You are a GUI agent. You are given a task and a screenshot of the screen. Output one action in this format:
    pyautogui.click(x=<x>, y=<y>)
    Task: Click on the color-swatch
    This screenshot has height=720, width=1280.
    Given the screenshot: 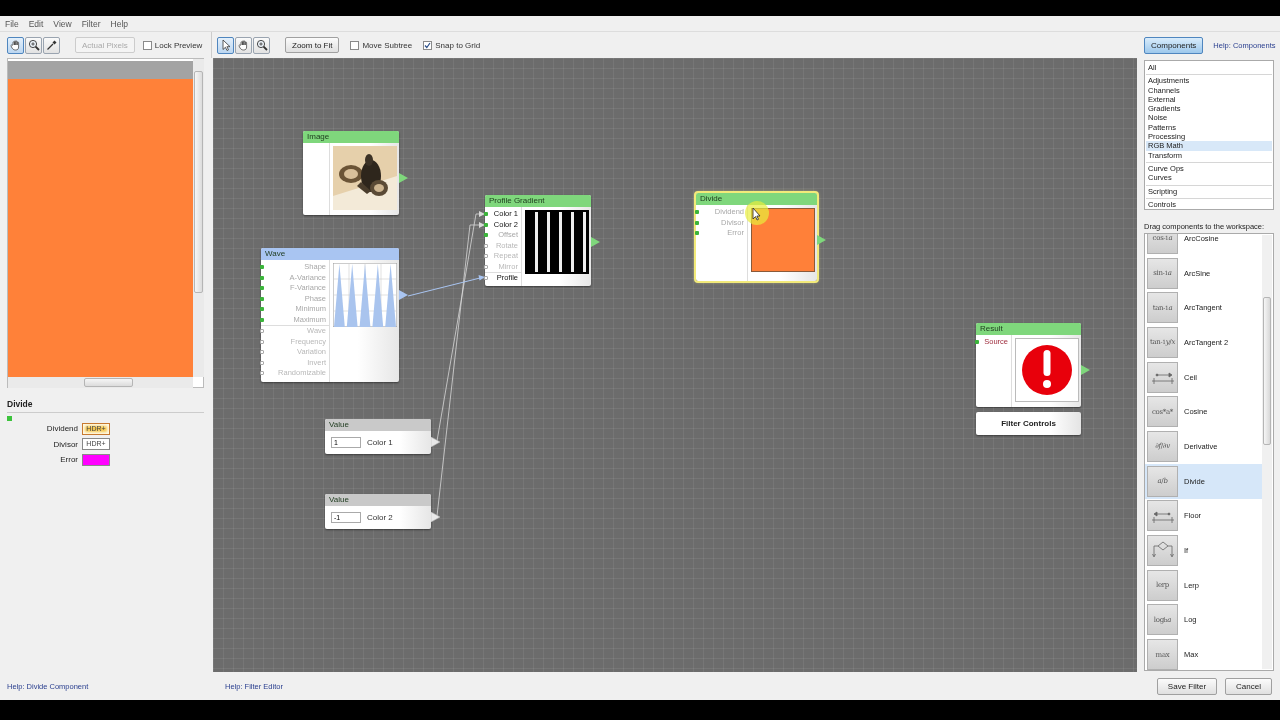 What is the action you would take?
    pyautogui.click(x=96, y=459)
    